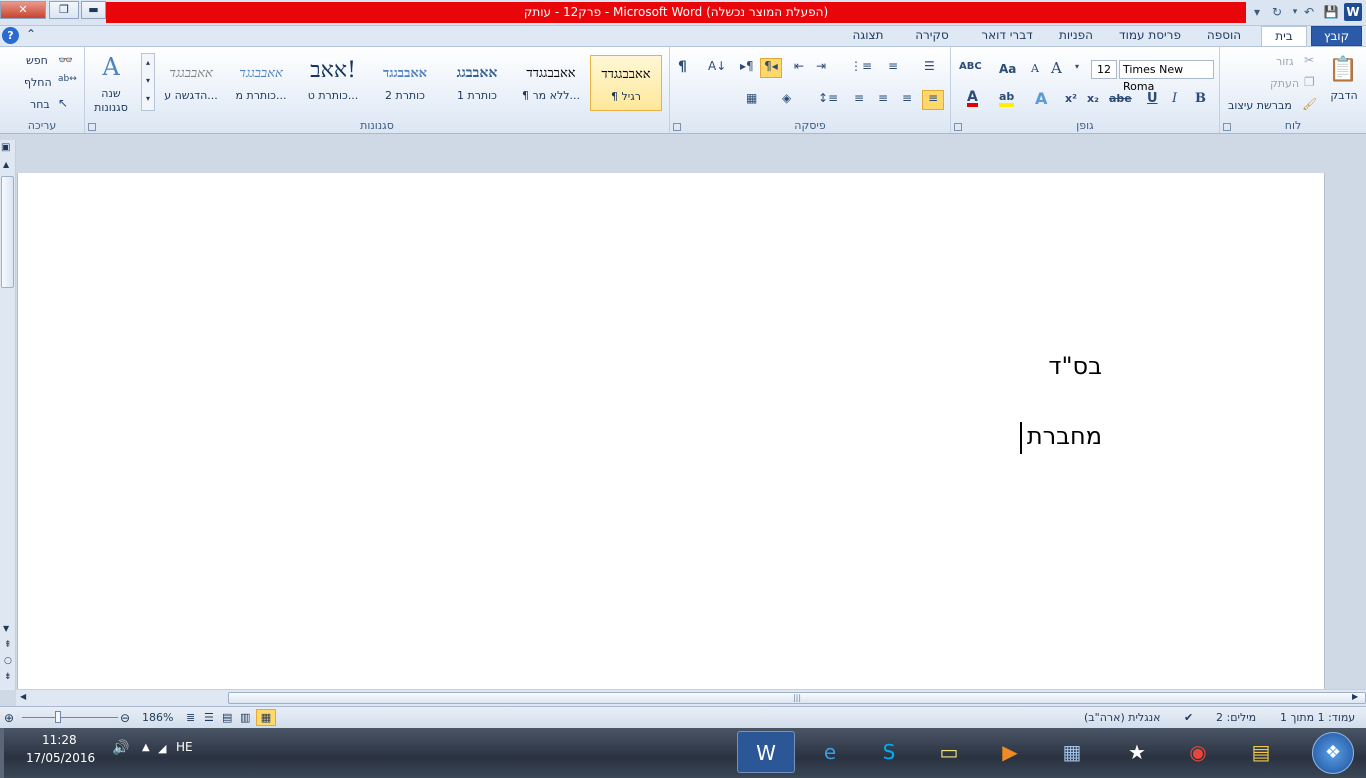 This screenshot has width=1366, height=778. What do you see at coordinates (1137, 752) in the screenshot?
I see `taskbar-app-star: ★` at bounding box center [1137, 752].